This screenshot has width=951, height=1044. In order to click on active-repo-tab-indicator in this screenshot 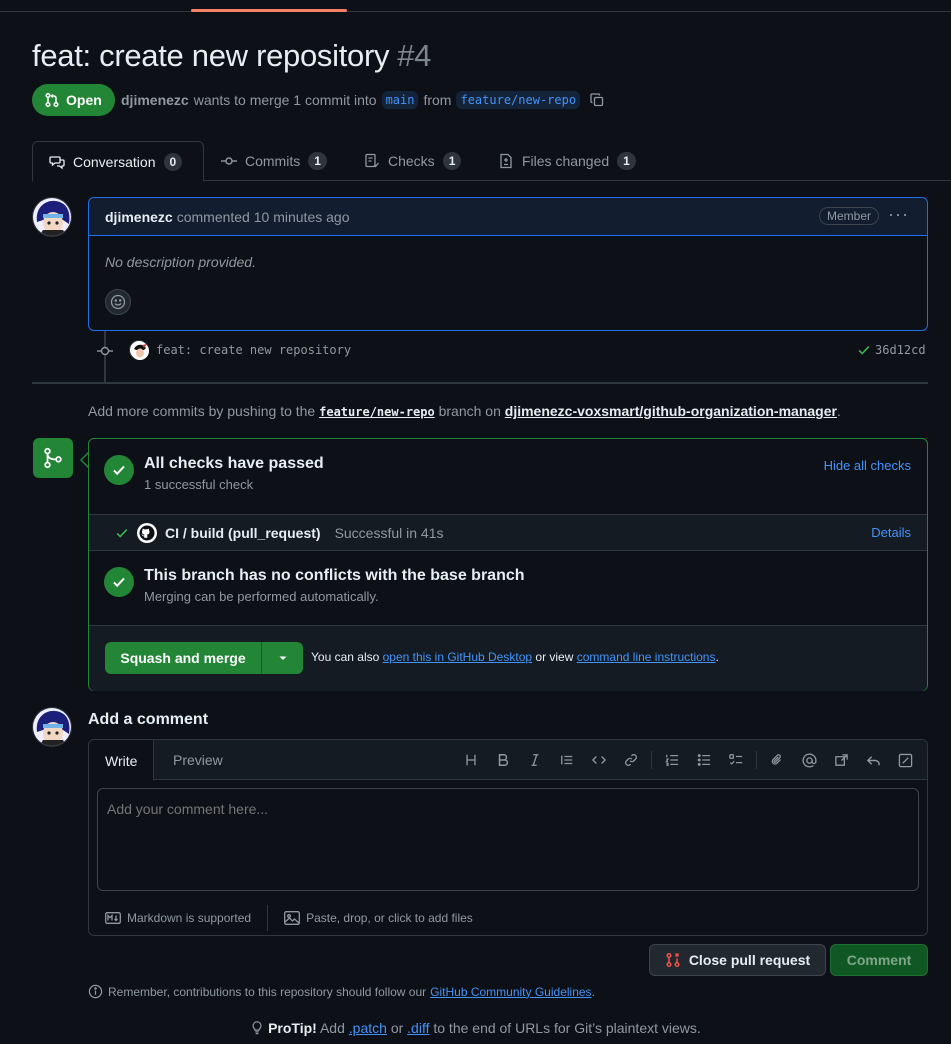, I will do `click(269, 10)`.